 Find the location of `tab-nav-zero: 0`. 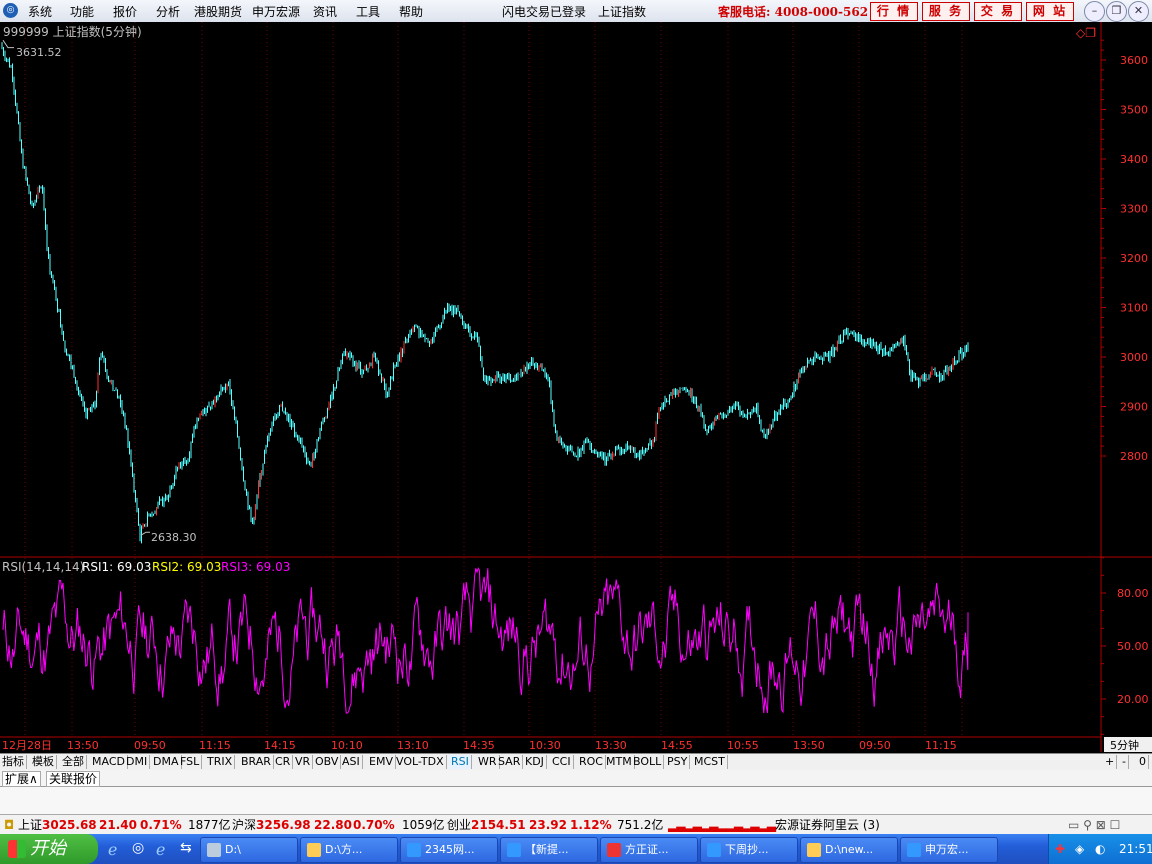

tab-nav-zero: 0 is located at coordinates (1143, 762).